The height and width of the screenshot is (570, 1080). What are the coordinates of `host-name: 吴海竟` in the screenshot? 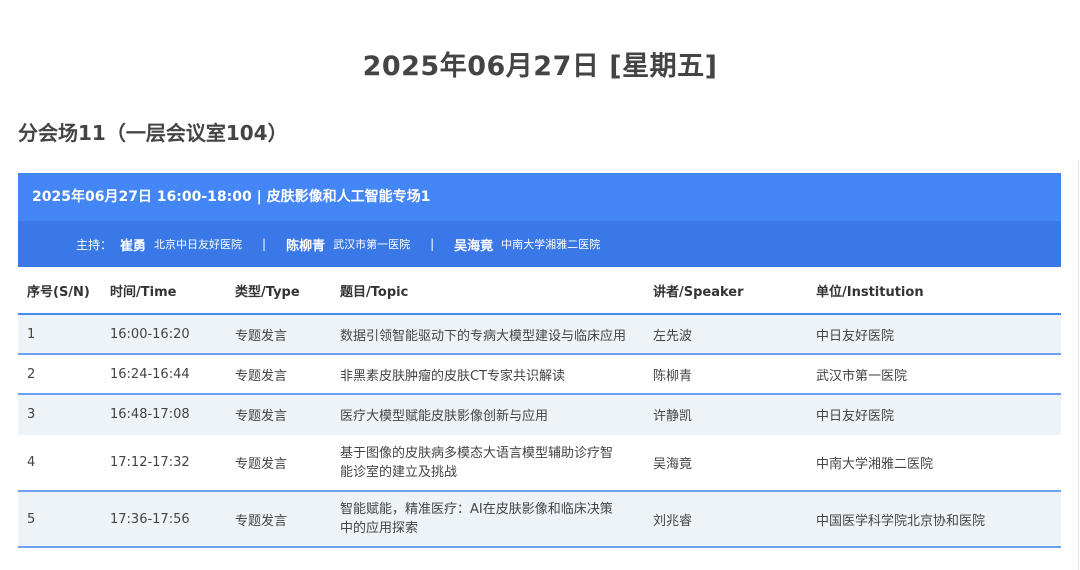 It's located at (474, 246).